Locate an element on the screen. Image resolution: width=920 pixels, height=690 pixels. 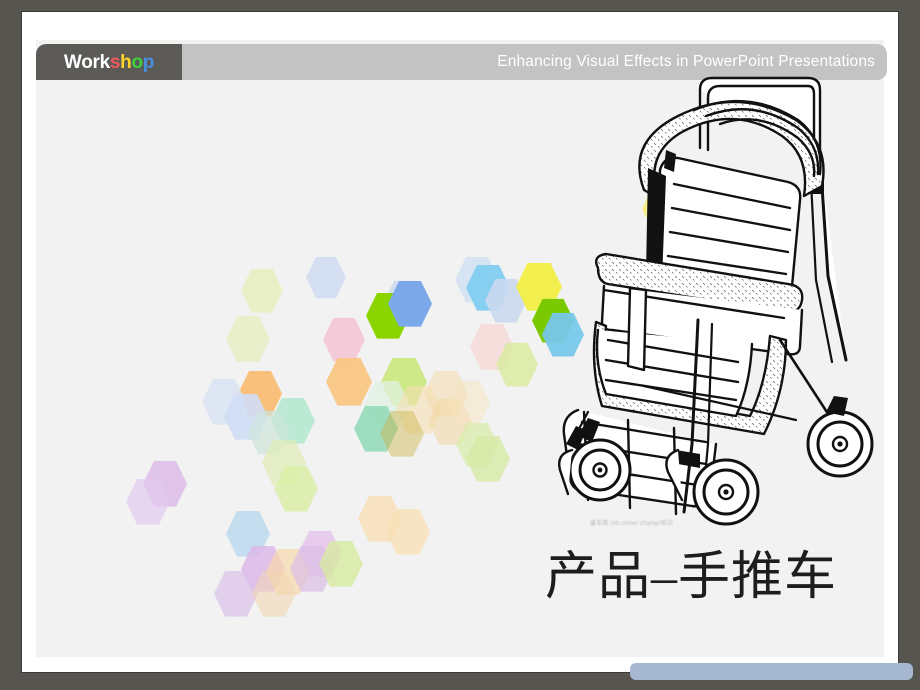
footer-accent-bar is located at coordinates (771, 671).